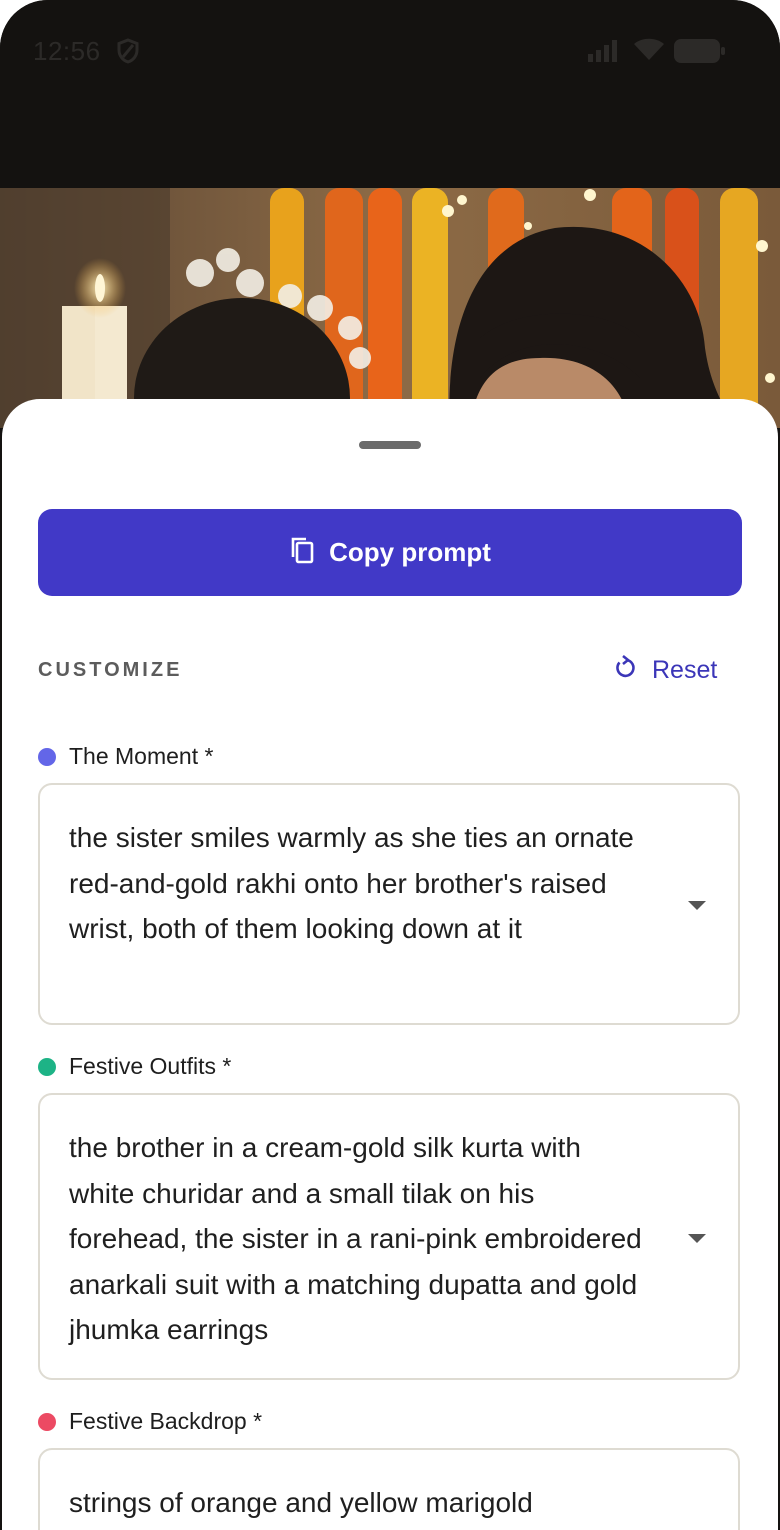 The width and height of the screenshot is (780, 1530). I want to click on shield-icon, so click(128, 53).